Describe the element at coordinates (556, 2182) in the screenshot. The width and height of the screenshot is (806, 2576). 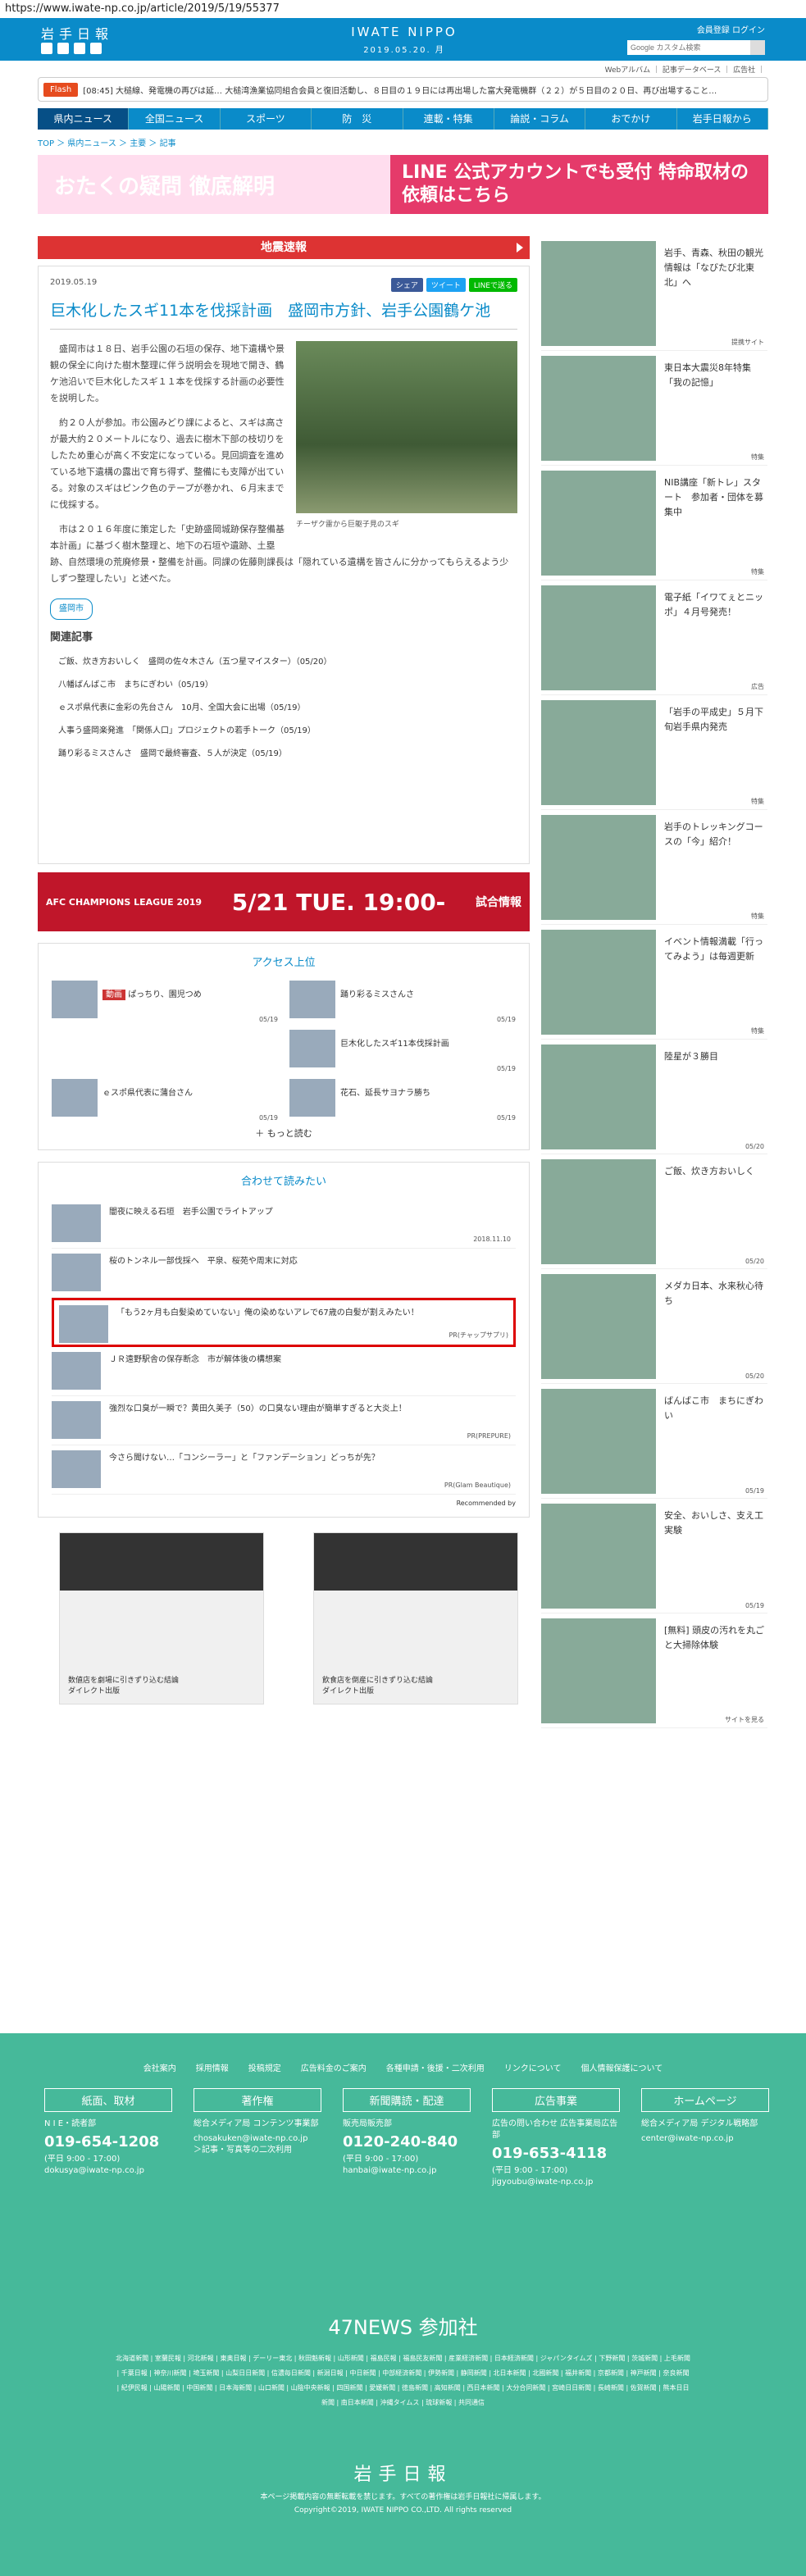
I see `col-mail: jigyoubu@iwate-np.co.jp` at that location.